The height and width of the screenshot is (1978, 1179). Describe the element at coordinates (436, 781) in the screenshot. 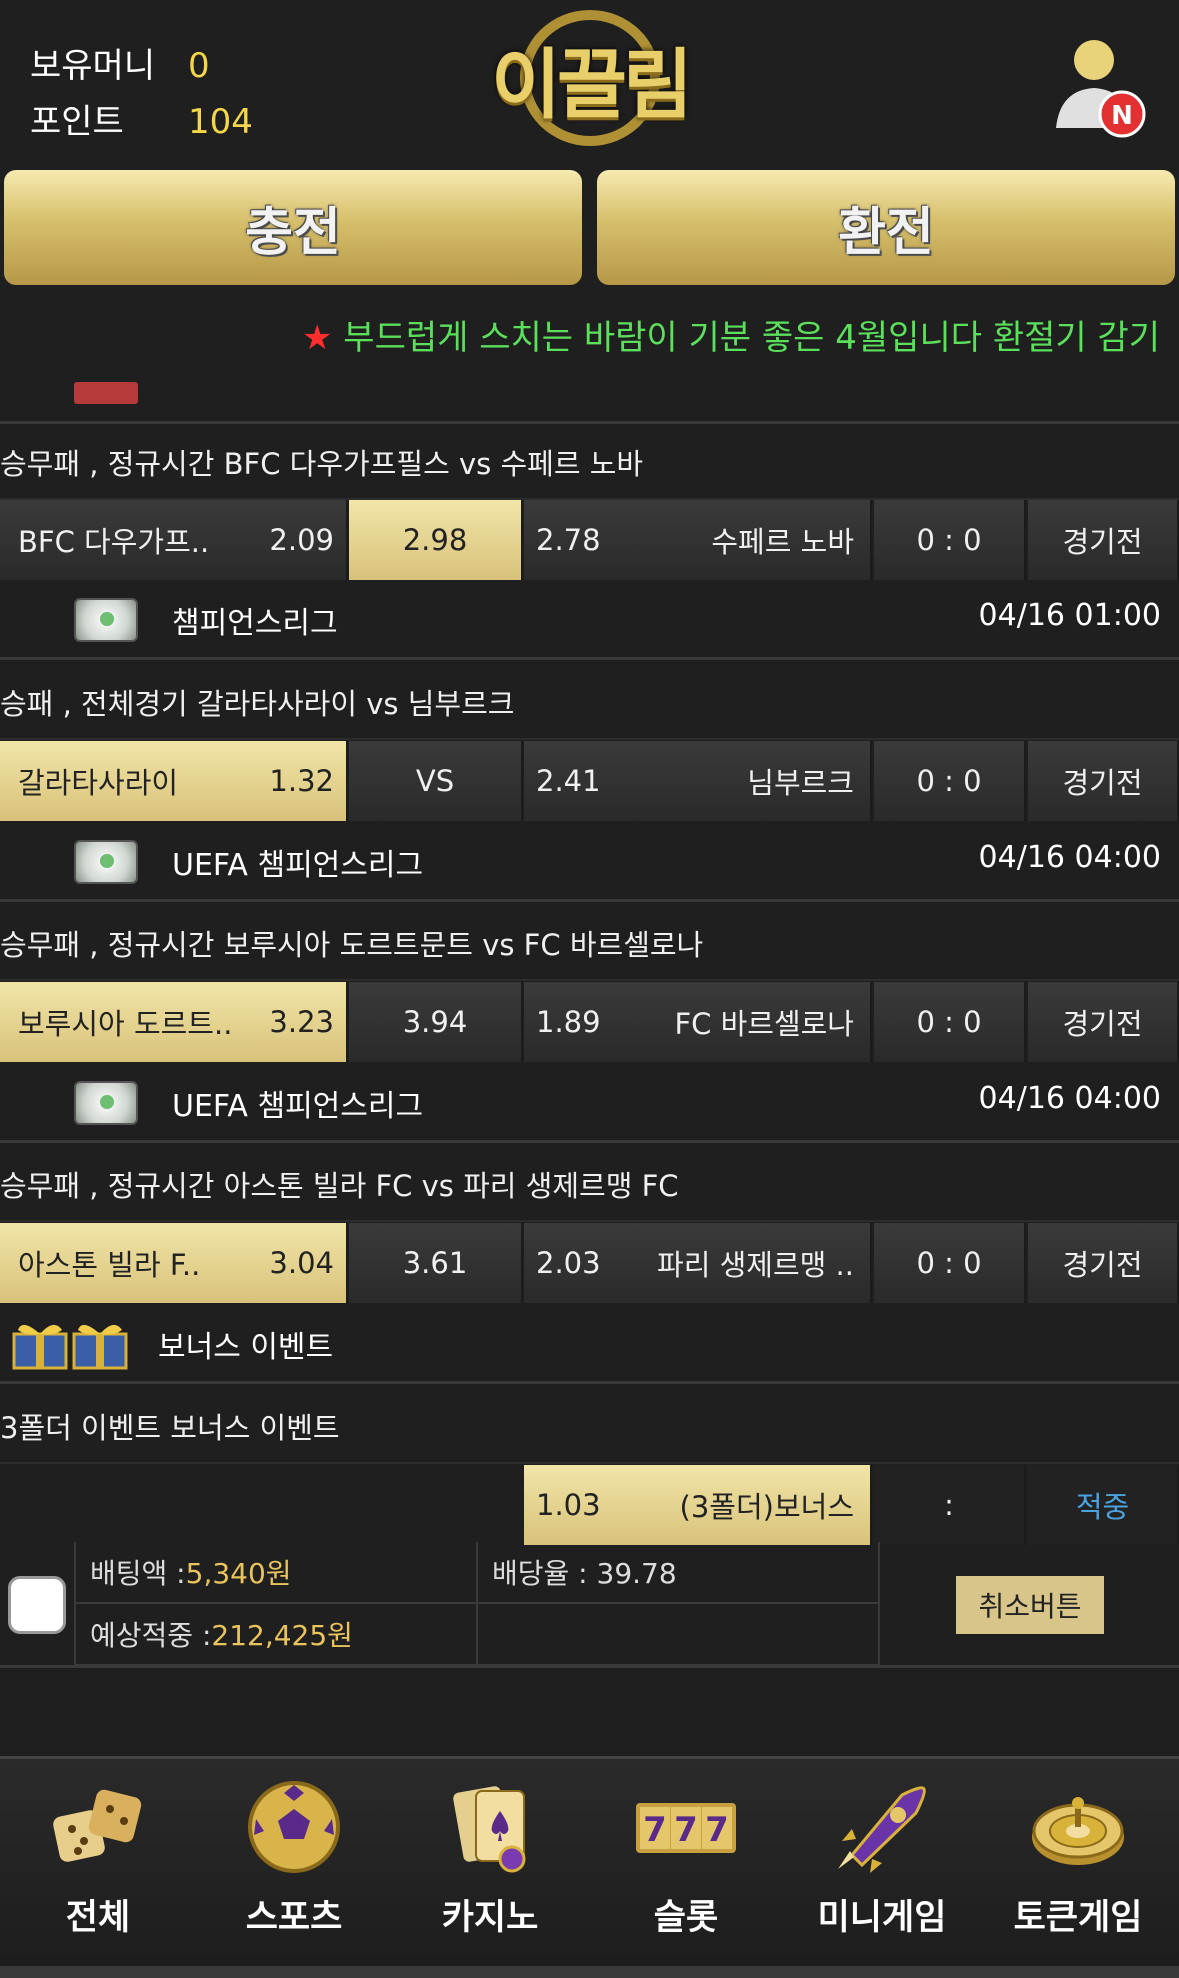

I see `draw-odds-button: VS` at that location.